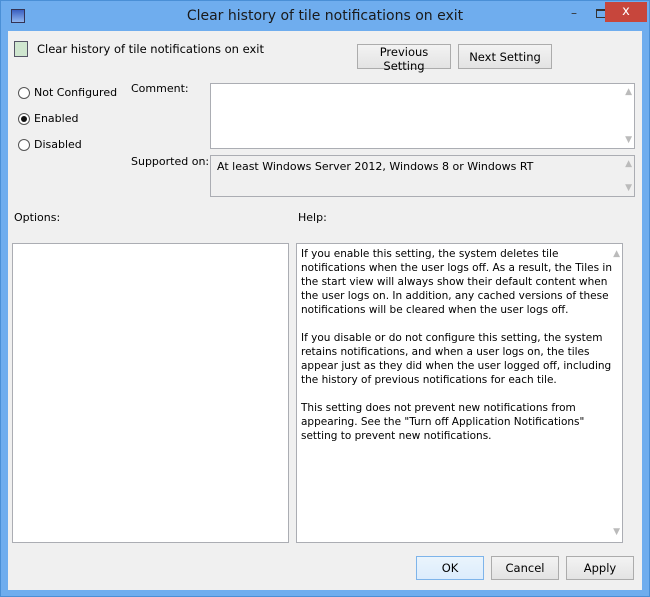 The height and width of the screenshot is (597, 650). I want to click on radio-label: Not Configured, so click(76, 92).